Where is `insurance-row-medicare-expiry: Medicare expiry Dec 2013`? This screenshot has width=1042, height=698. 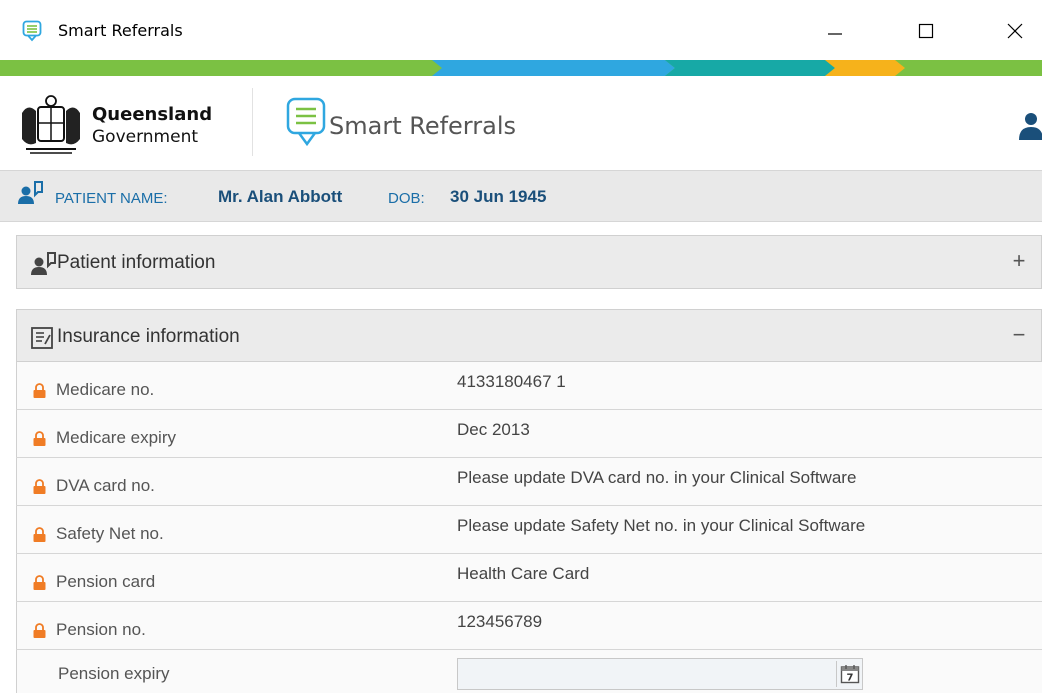 insurance-row-medicare-expiry: Medicare expiry Dec 2013 is located at coordinates (529, 434).